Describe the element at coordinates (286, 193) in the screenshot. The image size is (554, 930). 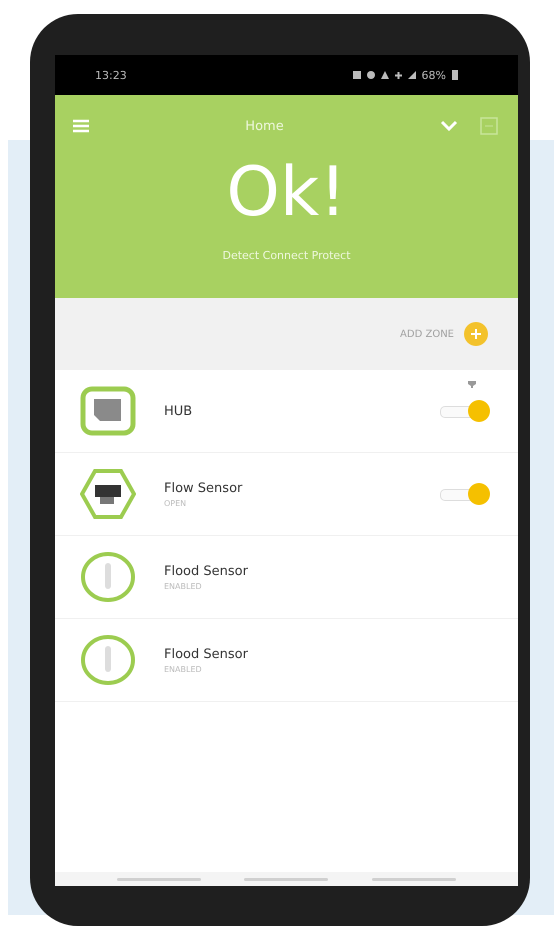
I see `status-heading: Ok!` at that location.